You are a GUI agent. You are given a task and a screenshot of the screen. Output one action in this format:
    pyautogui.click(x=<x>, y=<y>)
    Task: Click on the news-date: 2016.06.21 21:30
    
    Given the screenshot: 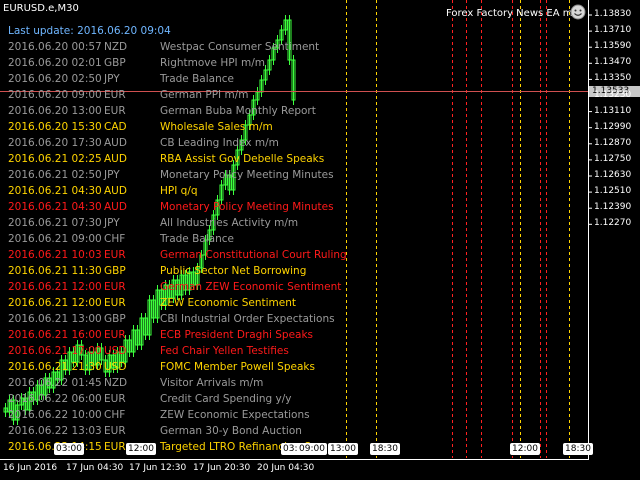 What is the action you would take?
    pyautogui.click(x=55, y=367)
    